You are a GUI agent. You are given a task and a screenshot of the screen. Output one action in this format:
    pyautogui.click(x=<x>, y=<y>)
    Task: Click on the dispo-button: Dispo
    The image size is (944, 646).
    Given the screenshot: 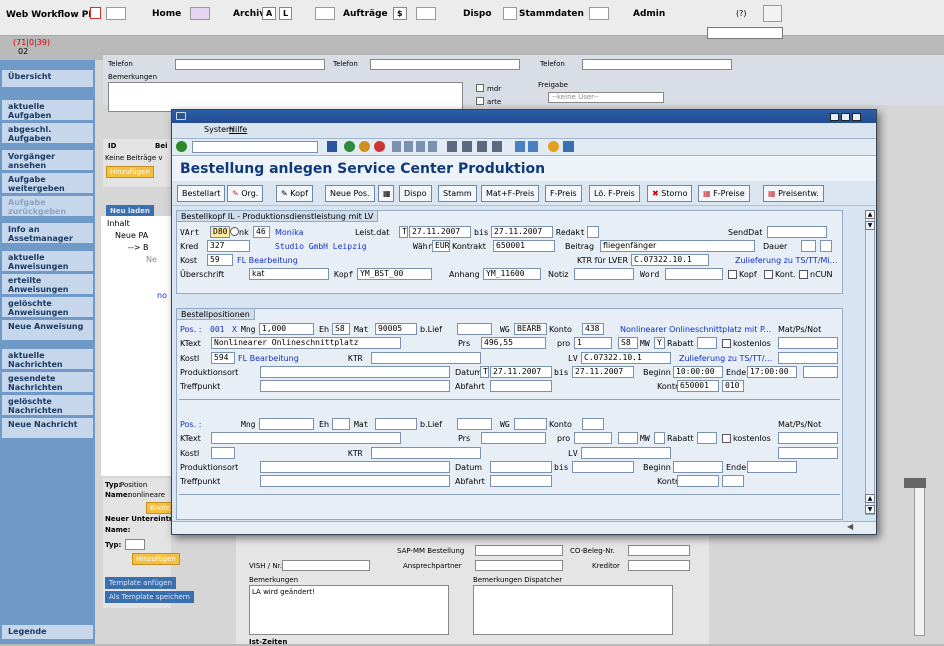 What is the action you would take?
    pyautogui.click(x=415, y=193)
    